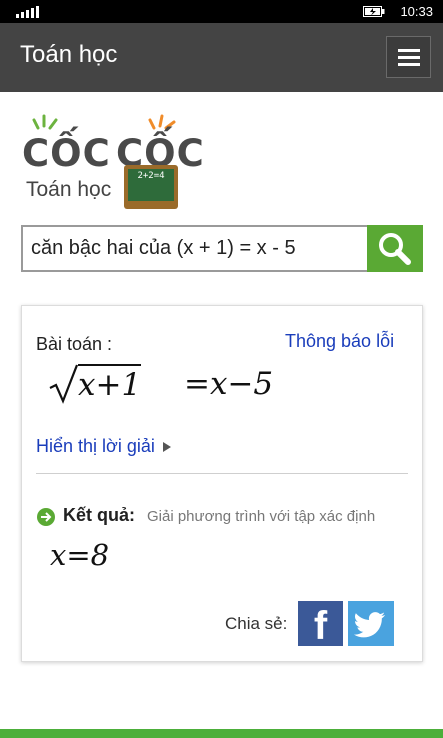 This screenshot has height=738, width=443. Describe the element at coordinates (122, 162) in the screenshot. I see `coccoc-logo: CỐC CỐC Toán học 2+2=4` at that location.